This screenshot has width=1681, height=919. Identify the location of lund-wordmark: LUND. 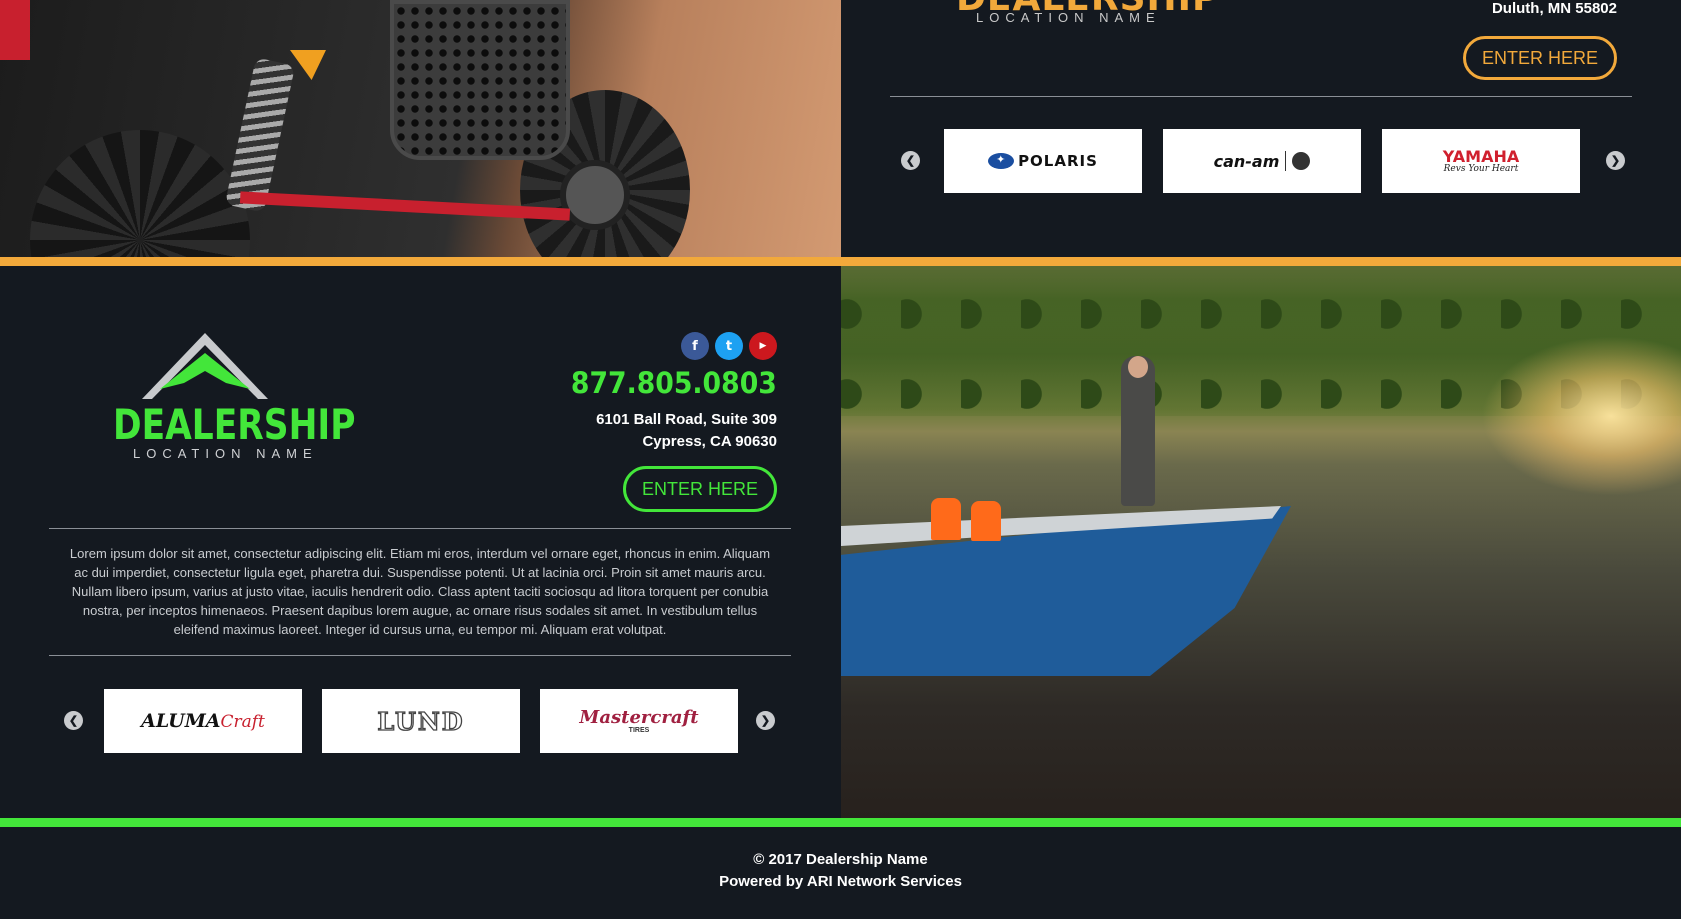
(421, 721).